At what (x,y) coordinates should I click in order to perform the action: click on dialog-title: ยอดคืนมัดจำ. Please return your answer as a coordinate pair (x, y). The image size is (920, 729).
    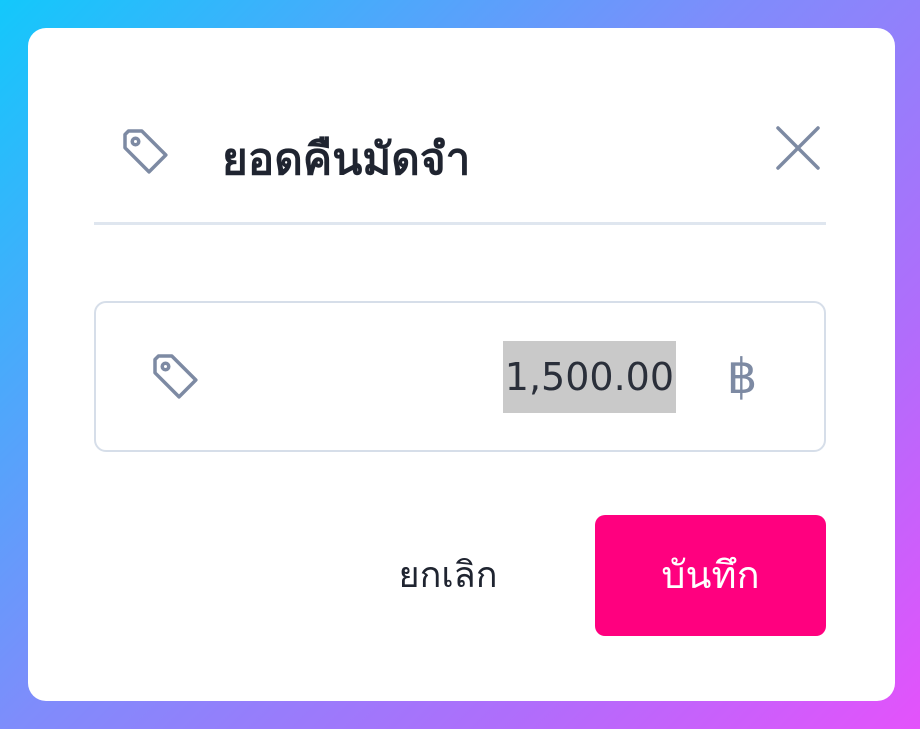
    Looking at the image, I should click on (346, 159).